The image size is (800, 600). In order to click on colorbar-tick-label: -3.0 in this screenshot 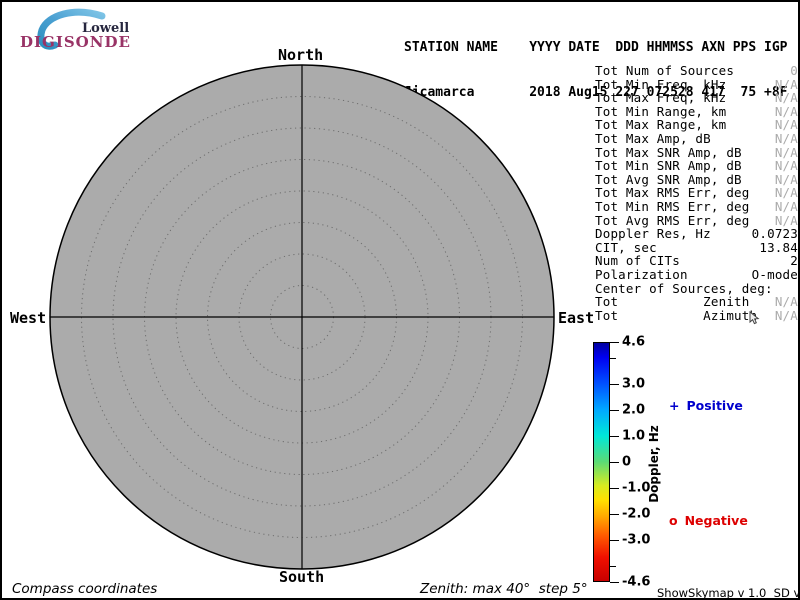, I will do `click(636, 540)`.